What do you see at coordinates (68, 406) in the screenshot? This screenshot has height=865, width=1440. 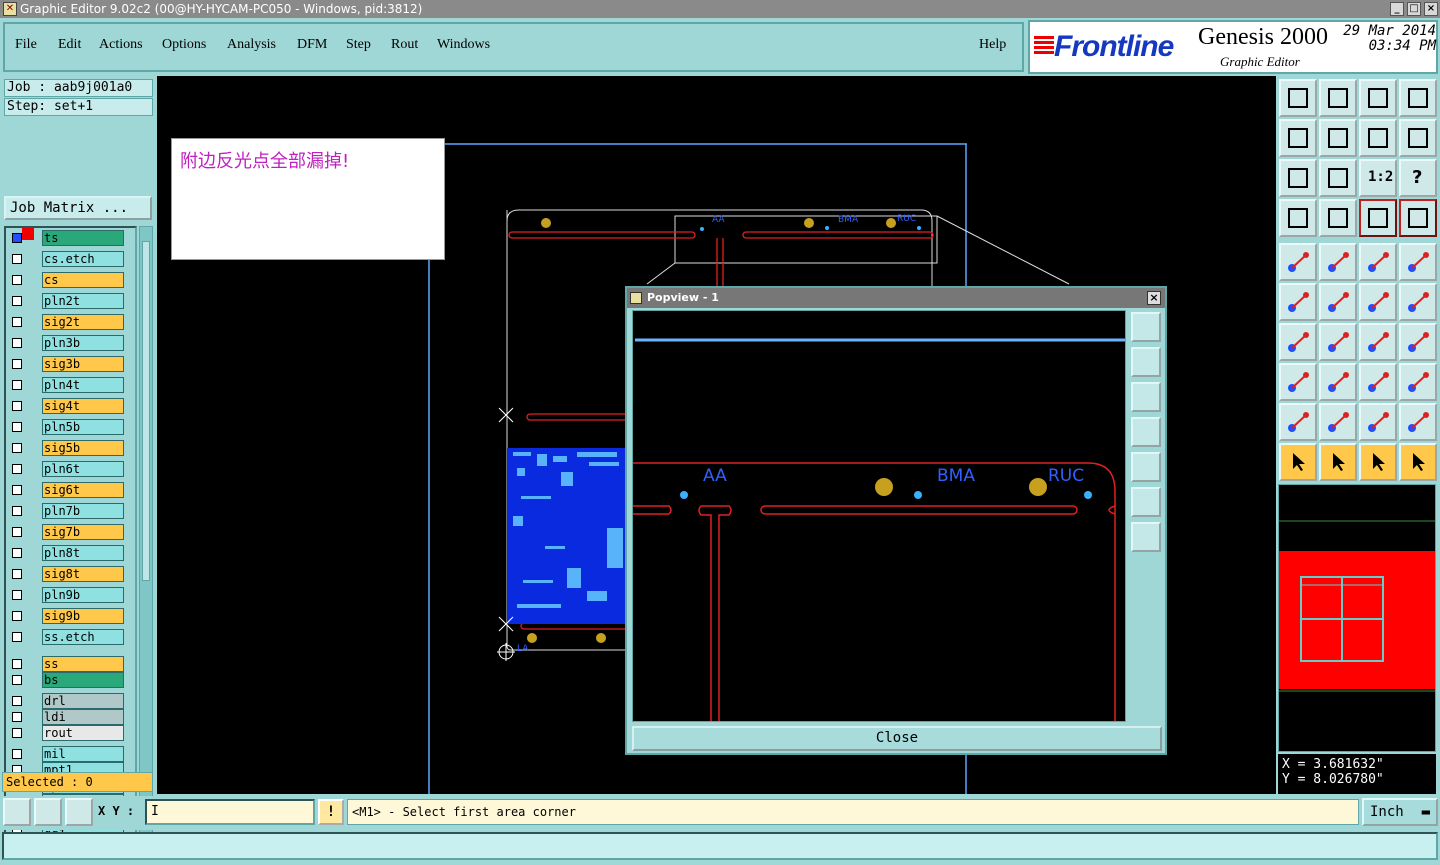 I see `layer-row: sig4t` at bounding box center [68, 406].